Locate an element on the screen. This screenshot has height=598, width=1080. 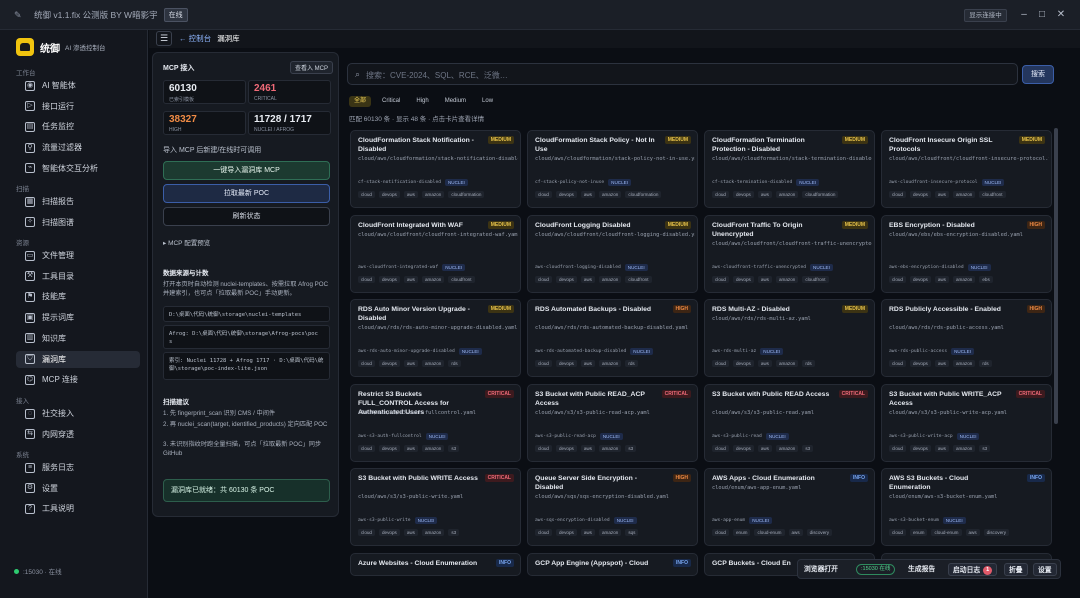
import-mcp-button: 一键导入漏洞库 MCP is located at coordinates (246, 170).